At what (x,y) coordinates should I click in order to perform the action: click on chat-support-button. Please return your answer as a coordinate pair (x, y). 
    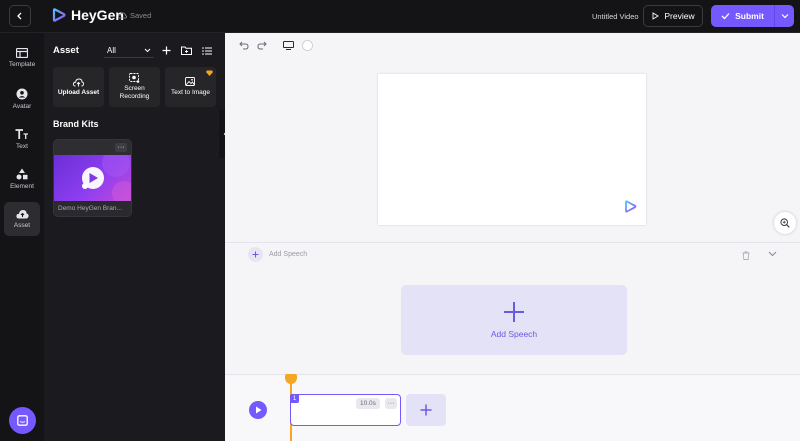
    Looking at the image, I should click on (22, 420).